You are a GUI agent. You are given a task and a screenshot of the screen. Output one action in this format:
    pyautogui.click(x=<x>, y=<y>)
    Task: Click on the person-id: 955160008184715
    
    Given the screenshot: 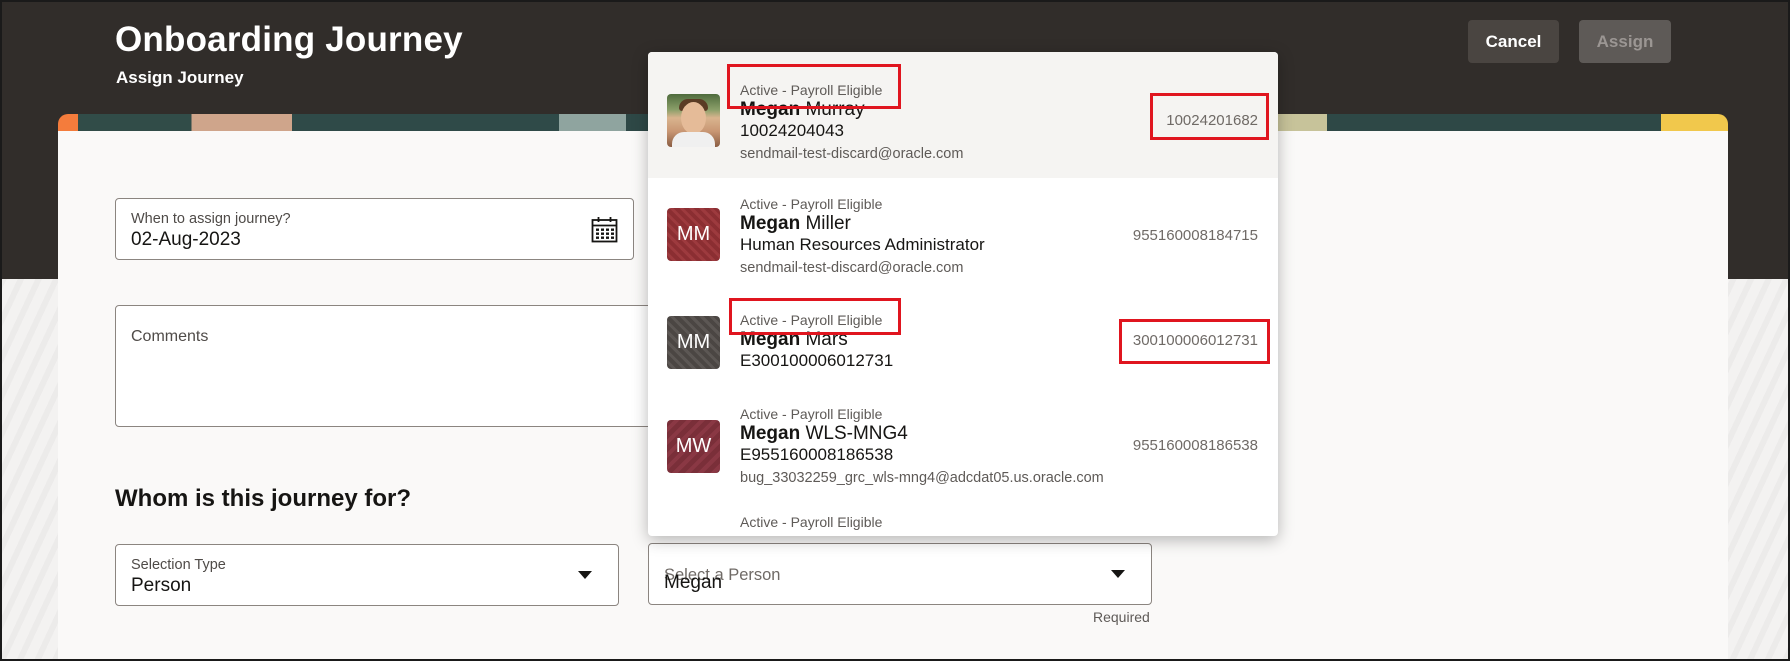 What is the action you would take?
    pyautogui.click(x=1195, y=235)
    